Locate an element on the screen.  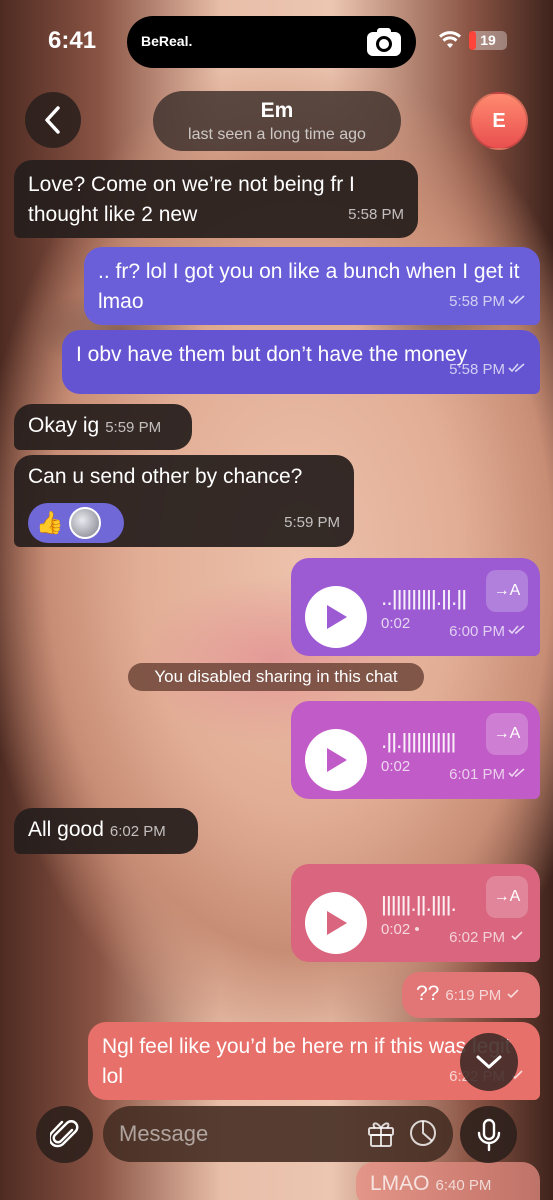
message-time: 6:19 PM is located at coordinates (473, 995).